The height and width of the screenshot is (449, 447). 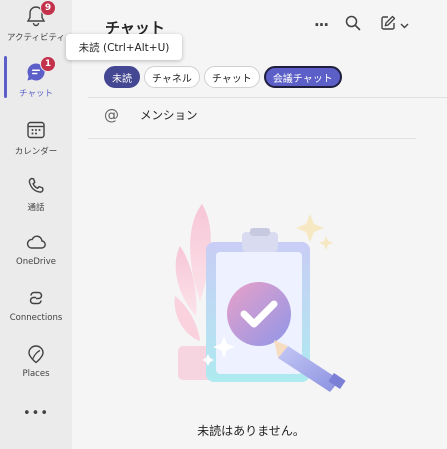 What do you see at coordinates (36, 208) in the screenshot?
I see `rail-label-calls: 通話` at bounding box center [36, 208].